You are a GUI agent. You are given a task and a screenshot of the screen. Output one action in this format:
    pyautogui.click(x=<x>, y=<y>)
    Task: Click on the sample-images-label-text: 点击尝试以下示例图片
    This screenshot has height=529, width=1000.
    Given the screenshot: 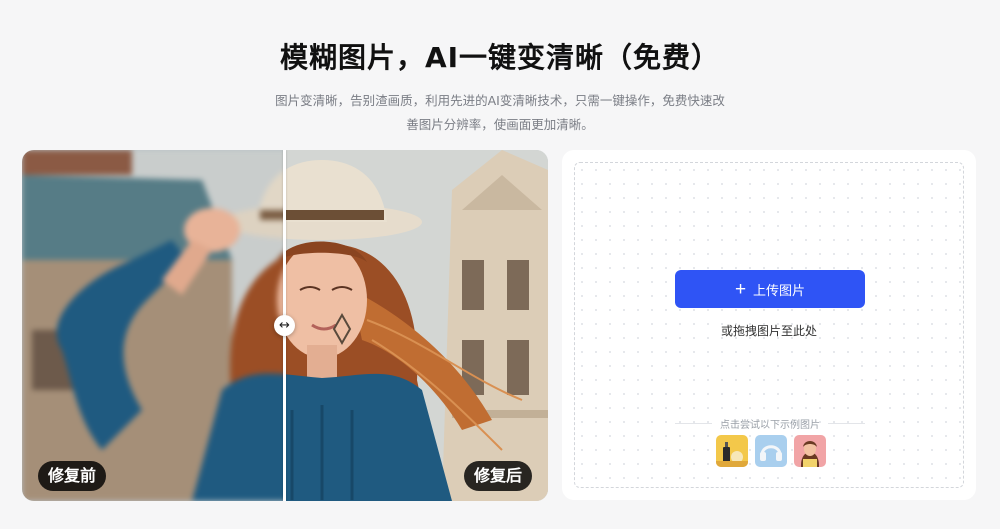 What is the action you would take?
    pyautogui.click(x=770, y=425)
    